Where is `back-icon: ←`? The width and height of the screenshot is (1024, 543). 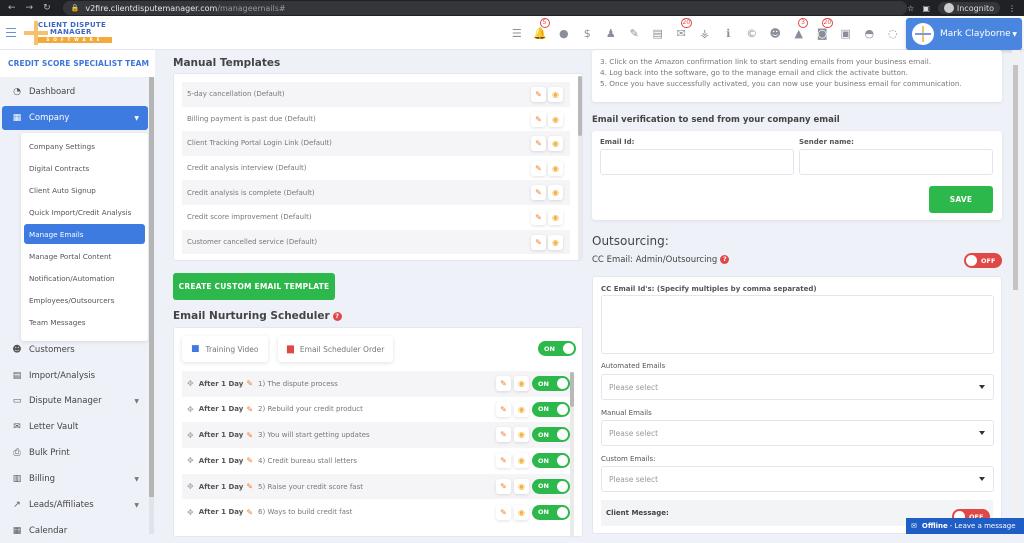 back-icon: ← is located at coordinates (12, 8).